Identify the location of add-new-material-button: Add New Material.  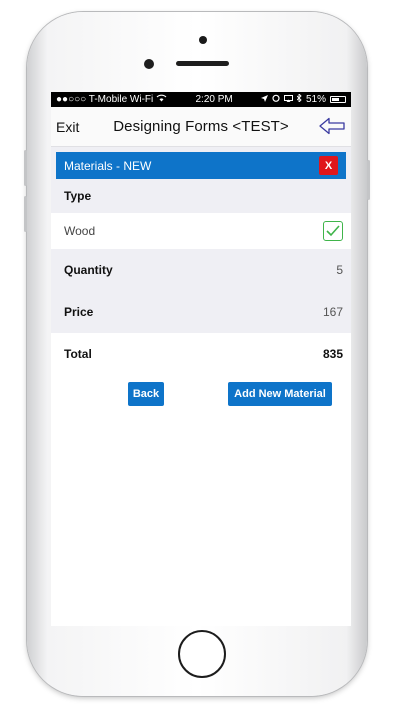
(280, 394).